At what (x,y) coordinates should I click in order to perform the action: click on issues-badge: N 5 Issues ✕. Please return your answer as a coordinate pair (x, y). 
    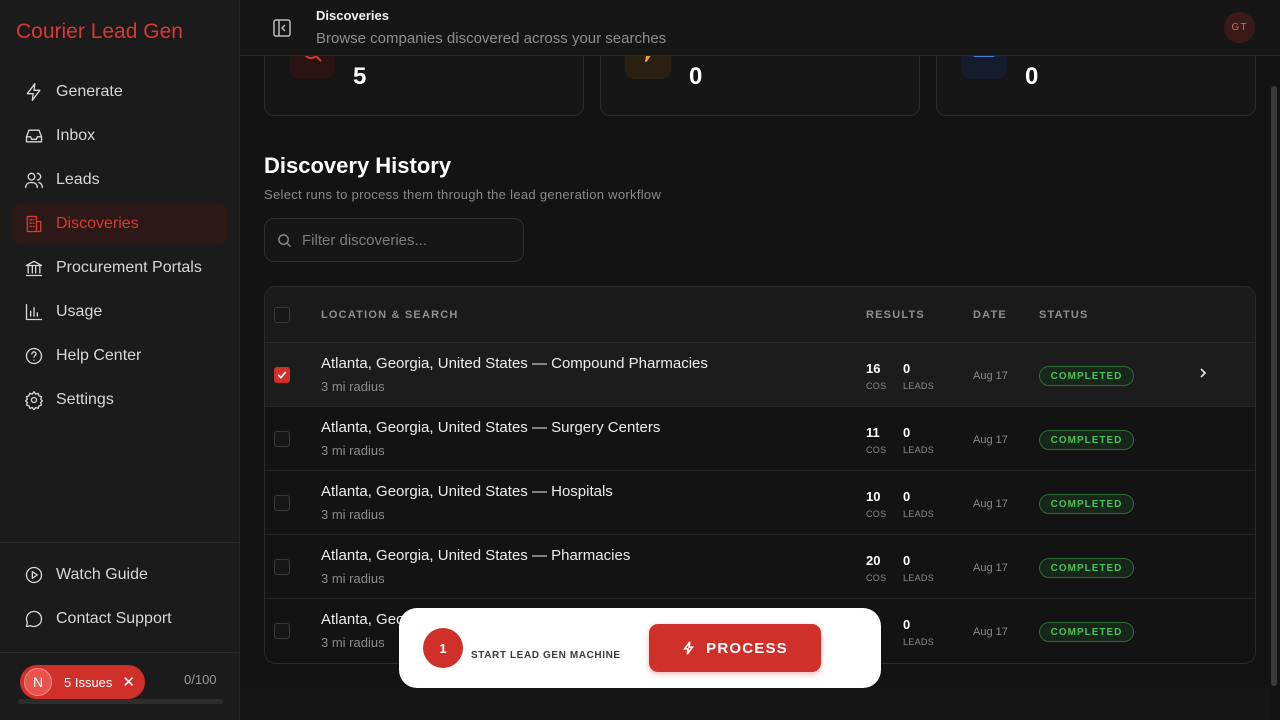
    Looking at the image, I should click on (82, 682).